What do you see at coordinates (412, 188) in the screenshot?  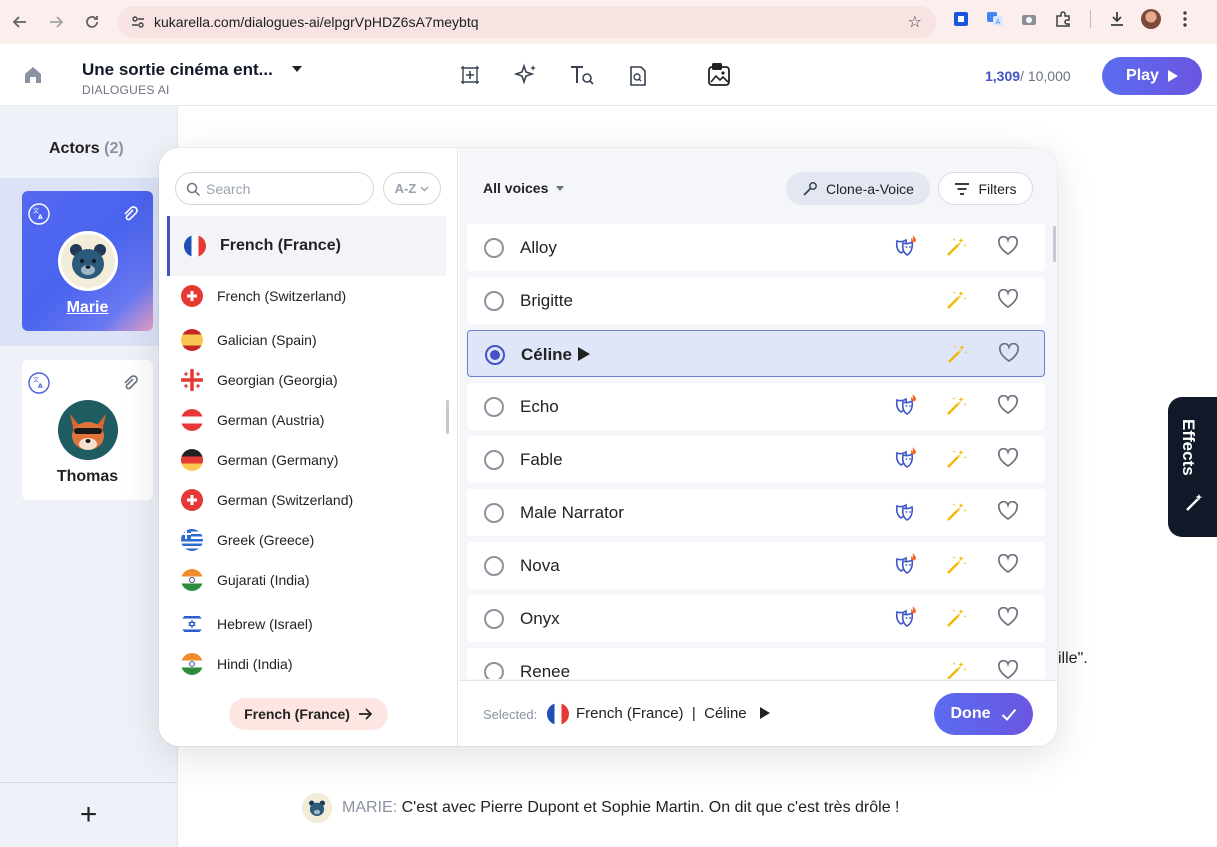 I see `sort-dropdown: A-Z` at bounding box center [412, 188].